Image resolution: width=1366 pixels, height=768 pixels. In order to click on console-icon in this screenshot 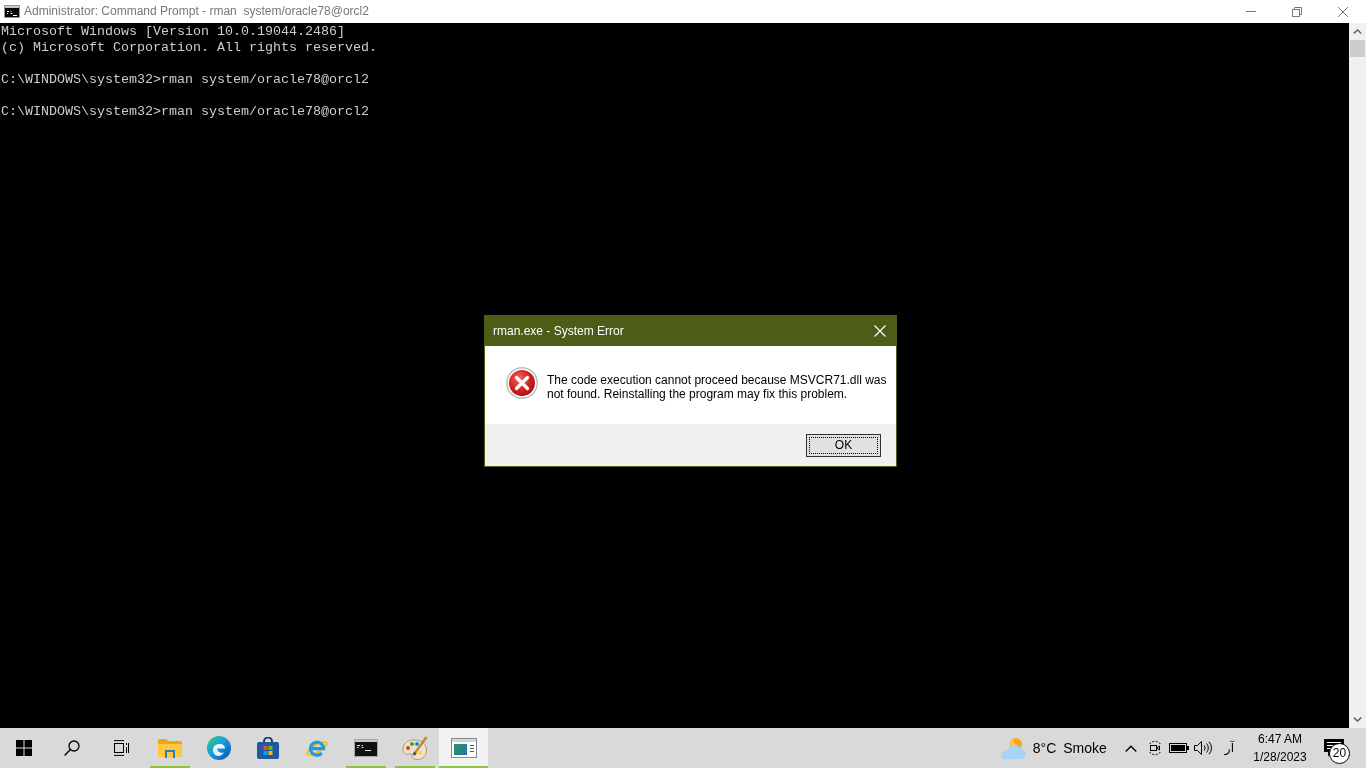, I will do `click(12, 11)`.